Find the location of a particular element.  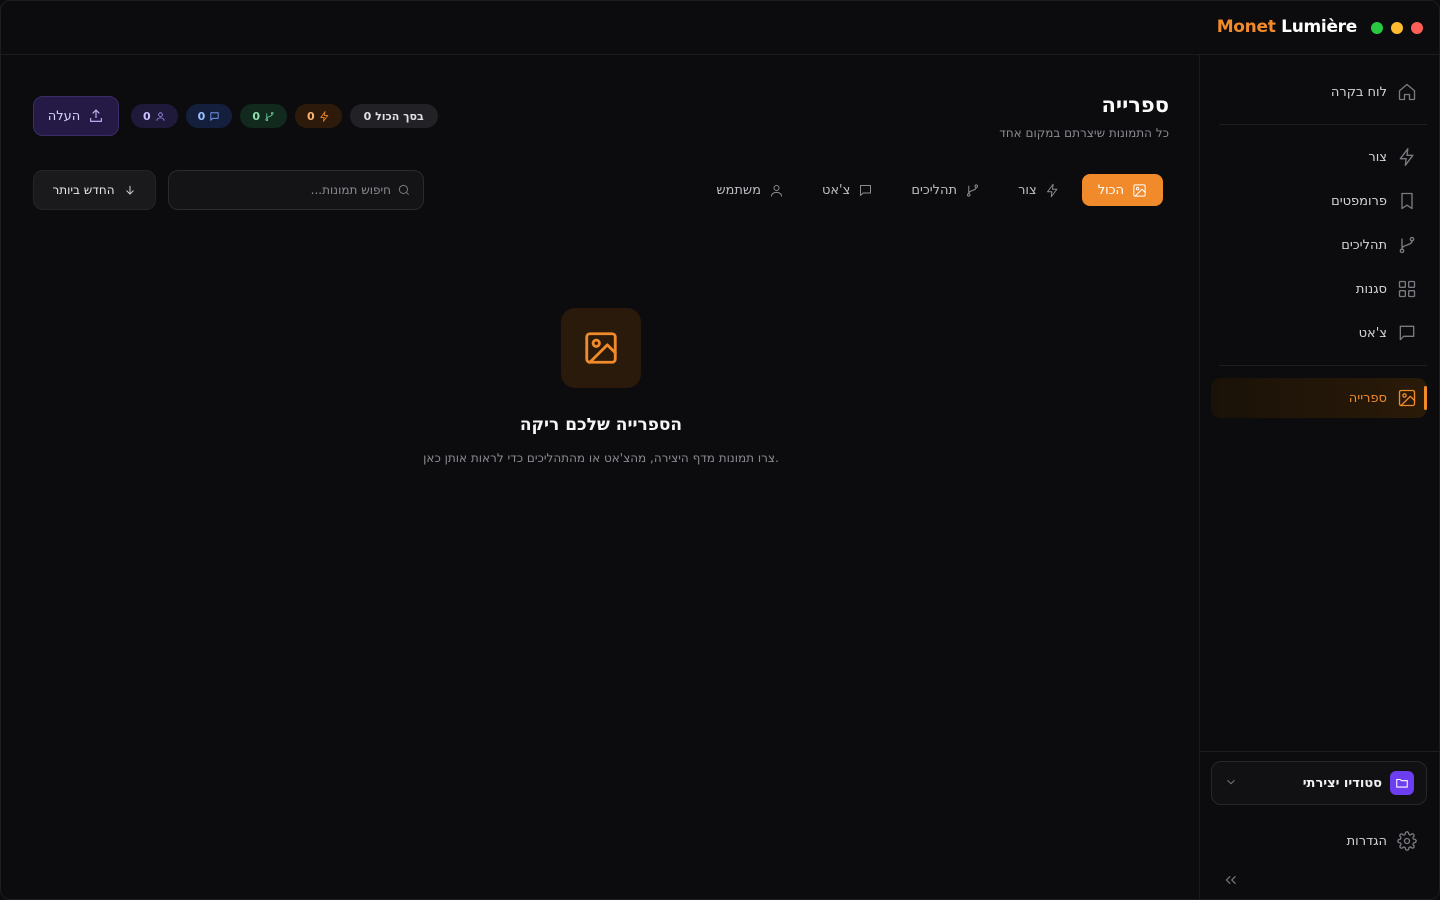

sidebar-item-label: ספרייה is located at coordinates (1367, 398).